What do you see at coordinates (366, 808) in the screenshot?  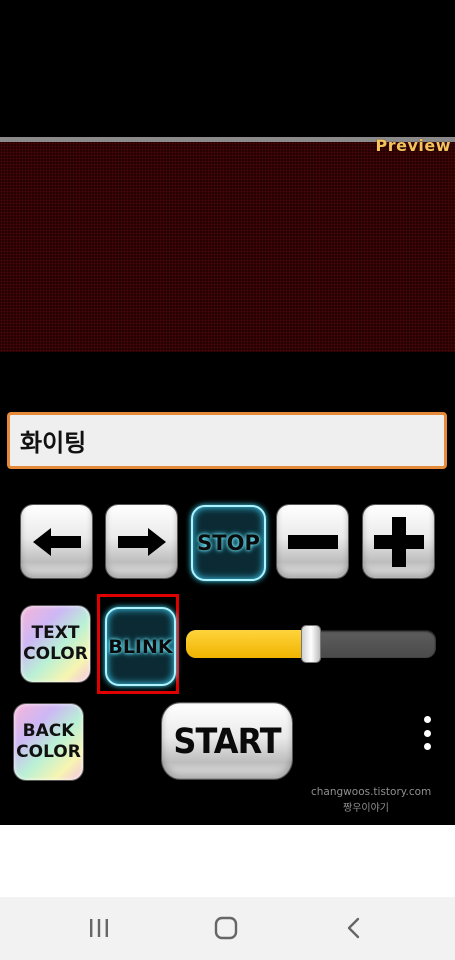 I see `watermark-name: 짱우이야기` at bounding box center [366, 808].